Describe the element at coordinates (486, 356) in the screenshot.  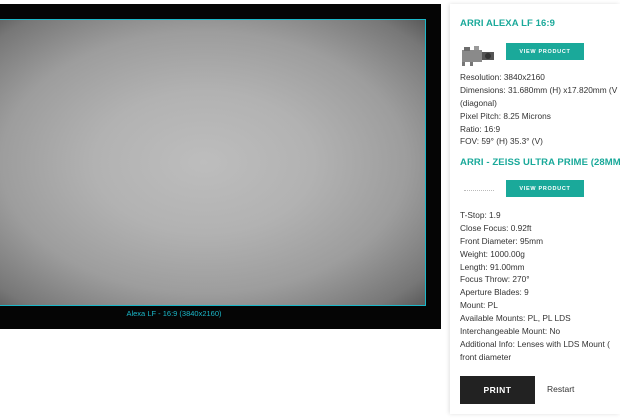
I see `lens-spec-line: front diameter` at that location.